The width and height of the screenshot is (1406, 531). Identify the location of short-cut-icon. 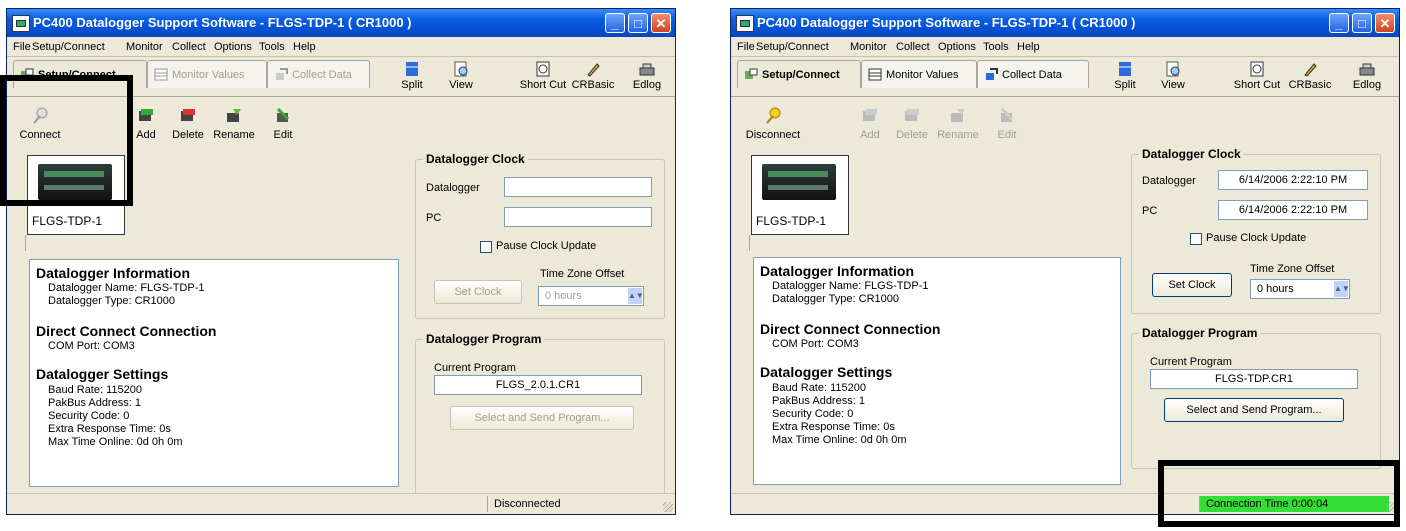
(543, 69).